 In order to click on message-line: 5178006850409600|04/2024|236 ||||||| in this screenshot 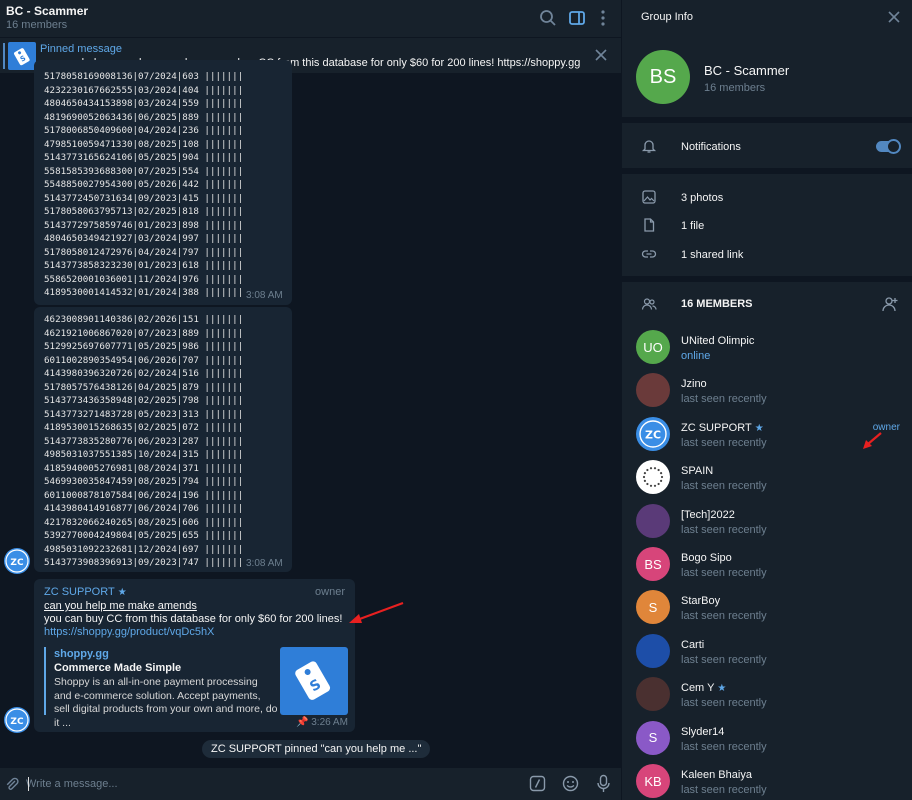, I will do `click(144, 130)`.